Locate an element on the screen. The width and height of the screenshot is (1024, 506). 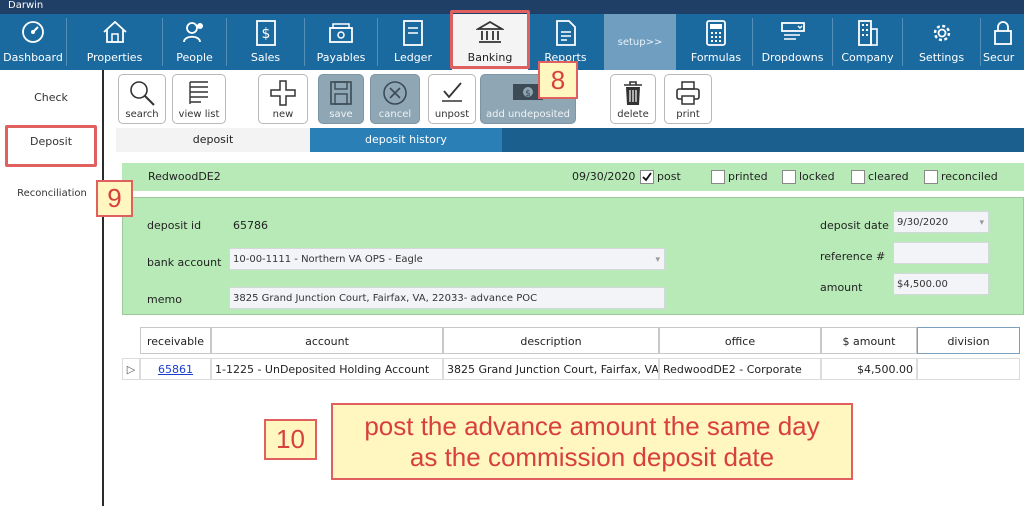
column-header: account is located at coordinates (327, 340).